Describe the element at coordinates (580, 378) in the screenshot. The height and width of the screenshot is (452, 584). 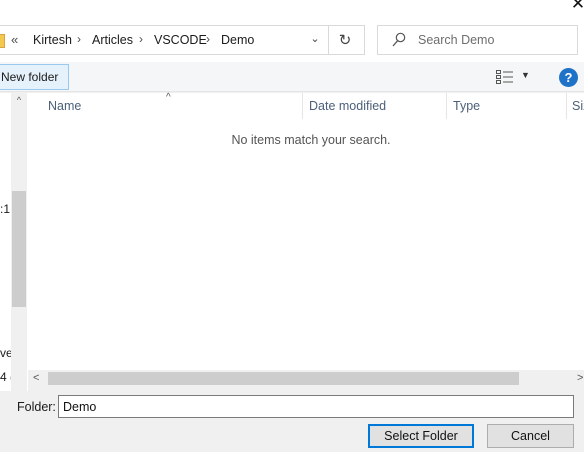
I see `scroll-right-icon: >` at that location.